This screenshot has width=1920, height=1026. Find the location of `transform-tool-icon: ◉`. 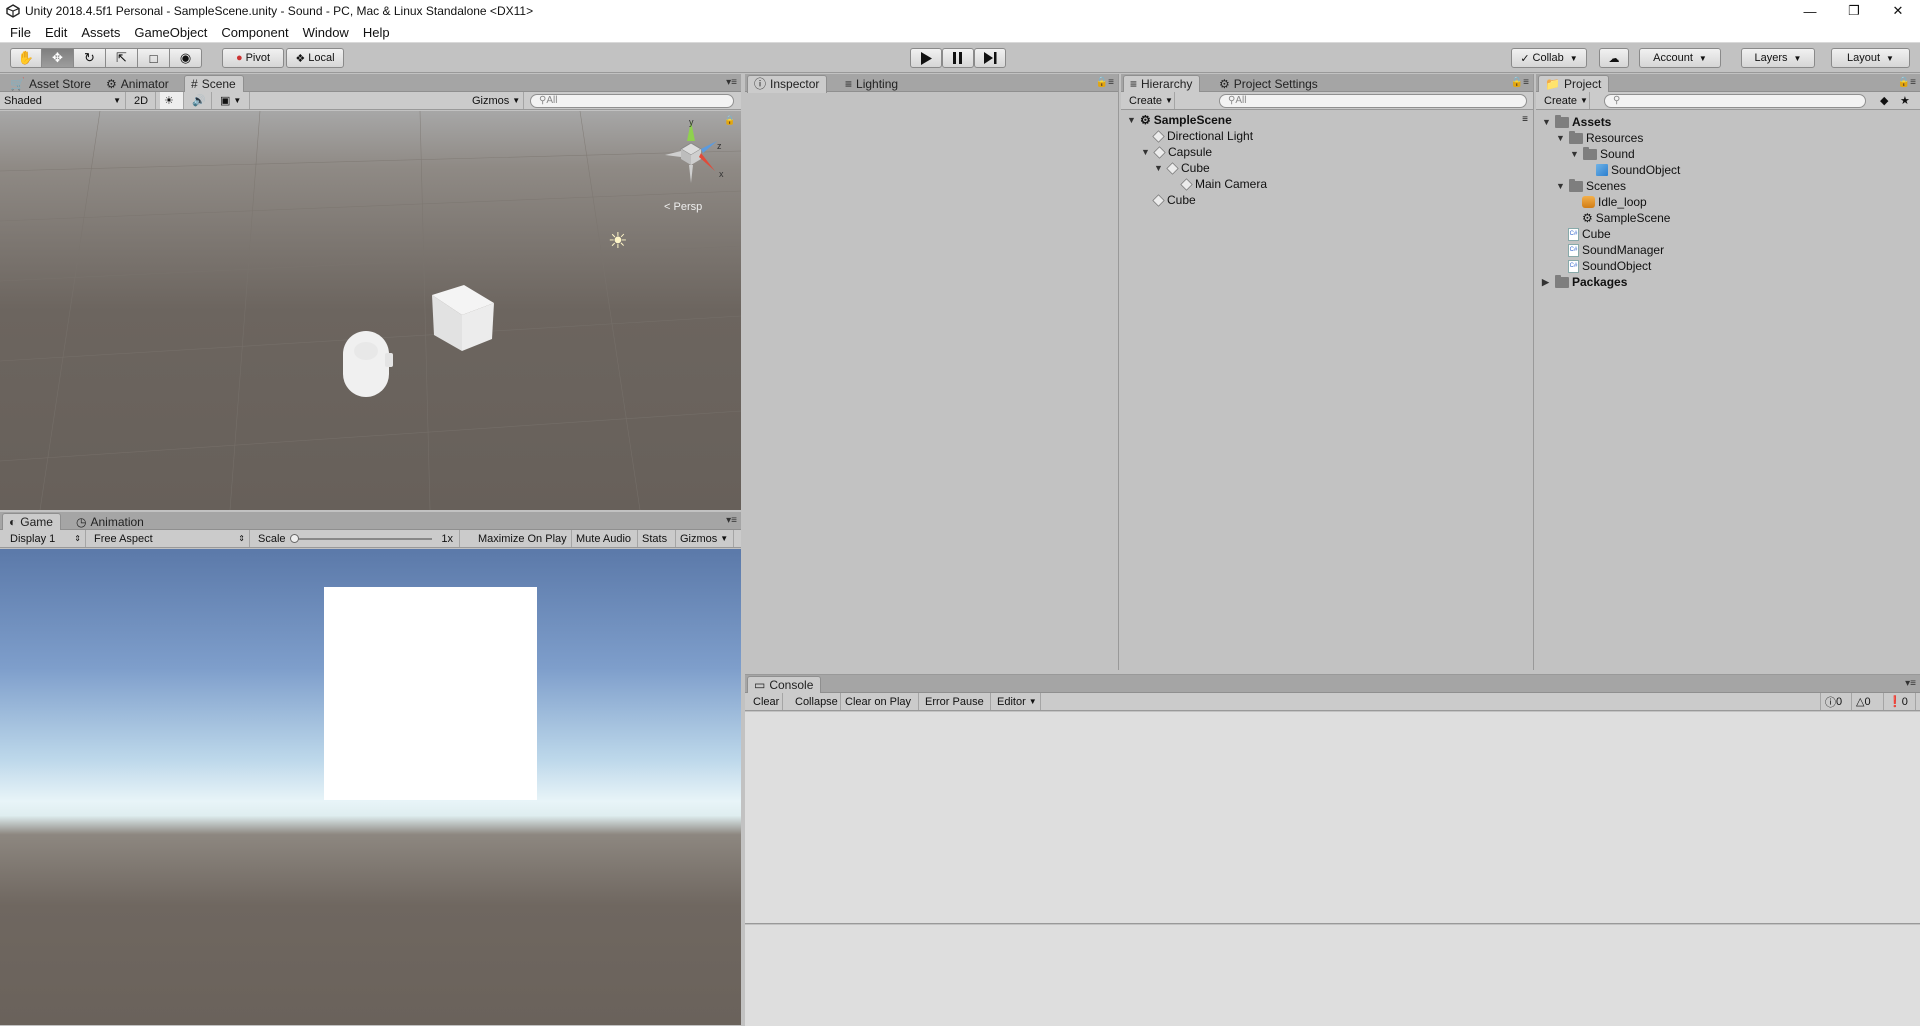

transform-tool-icon: ◉ is located at coordinates (186, 58).